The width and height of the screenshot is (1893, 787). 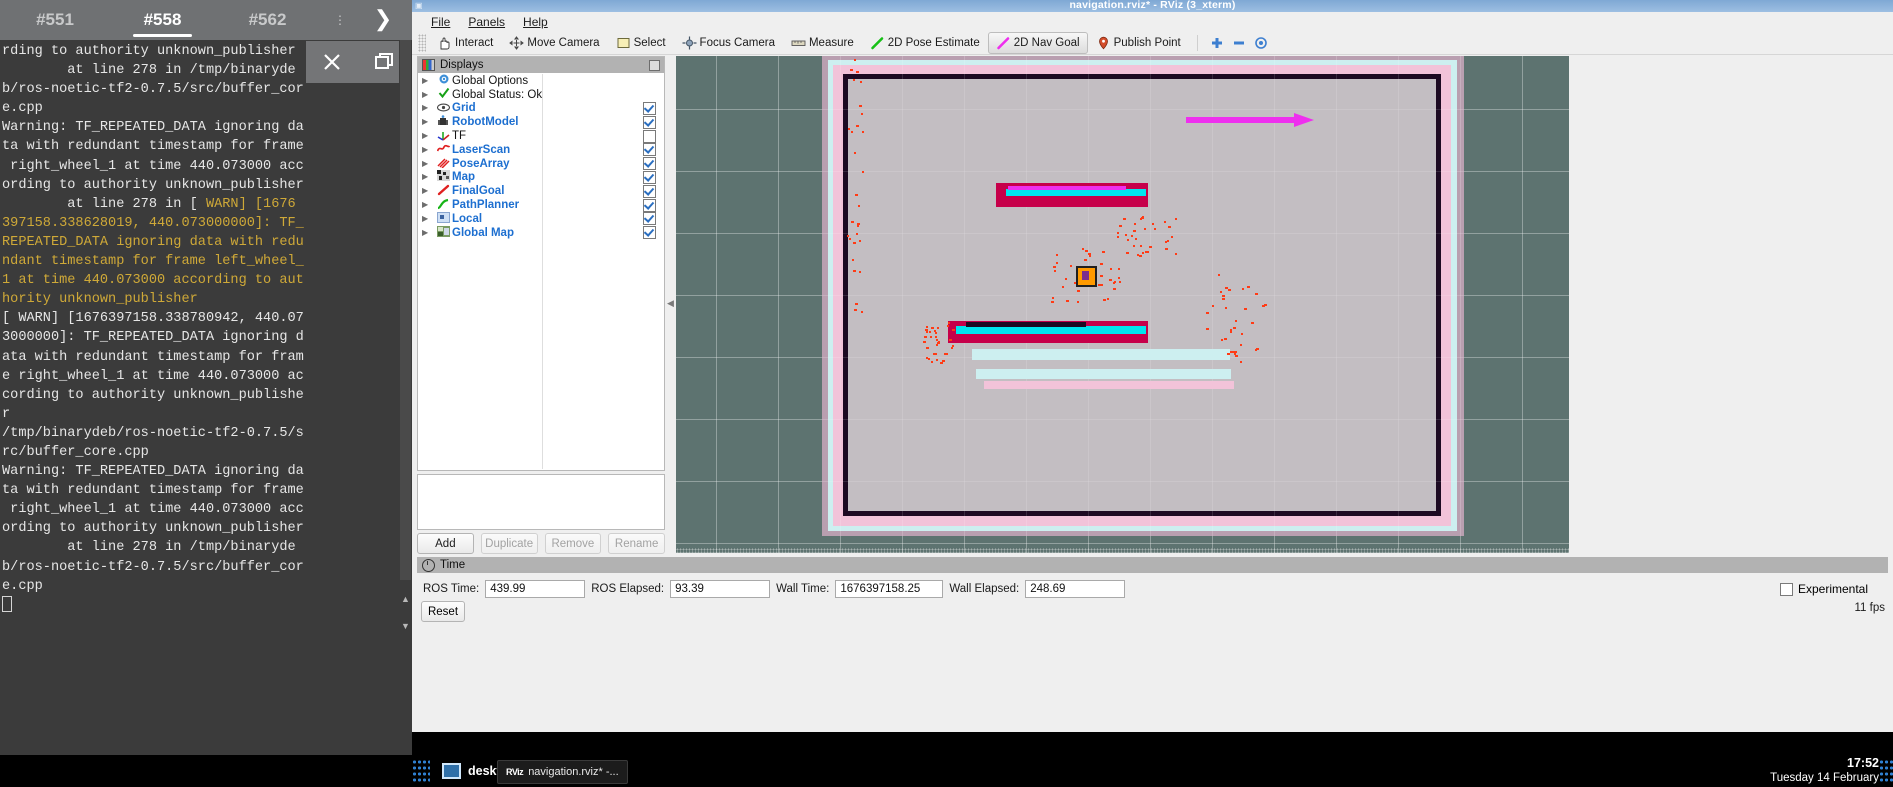 I want to click on close-icon, so click(x=332, y=62).